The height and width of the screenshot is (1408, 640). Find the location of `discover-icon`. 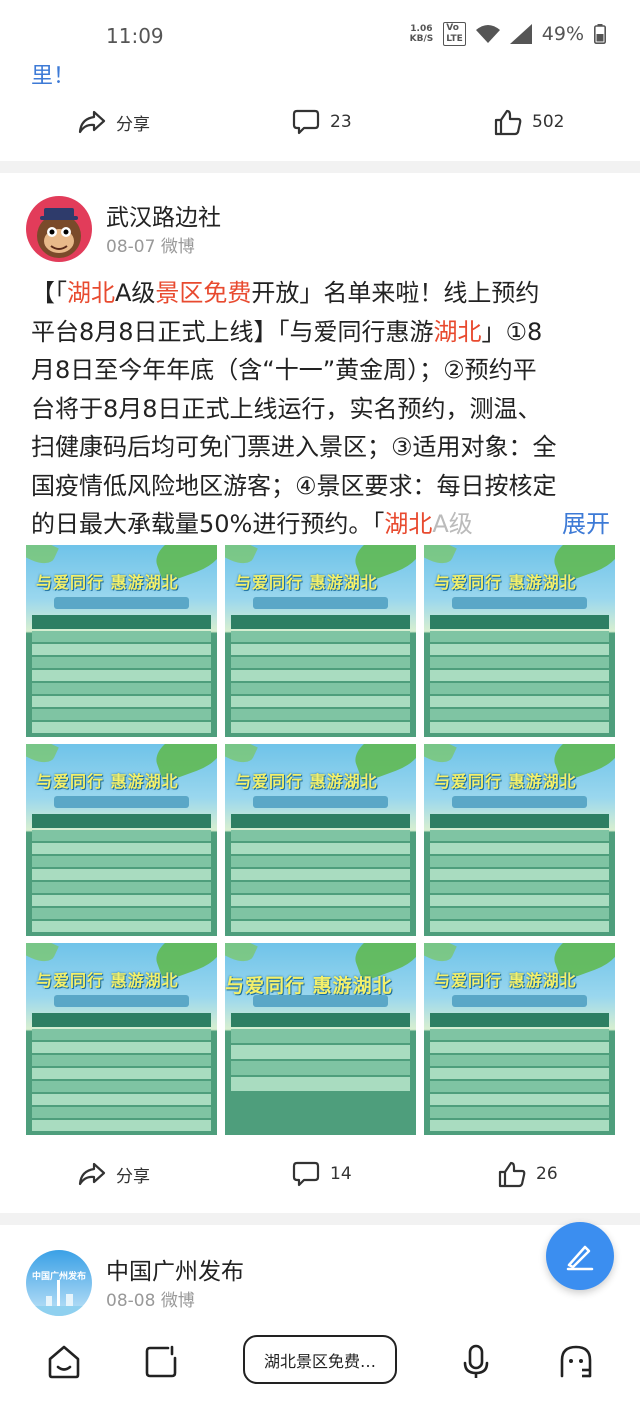

discover-icon is located at coordinates (162, 1362).